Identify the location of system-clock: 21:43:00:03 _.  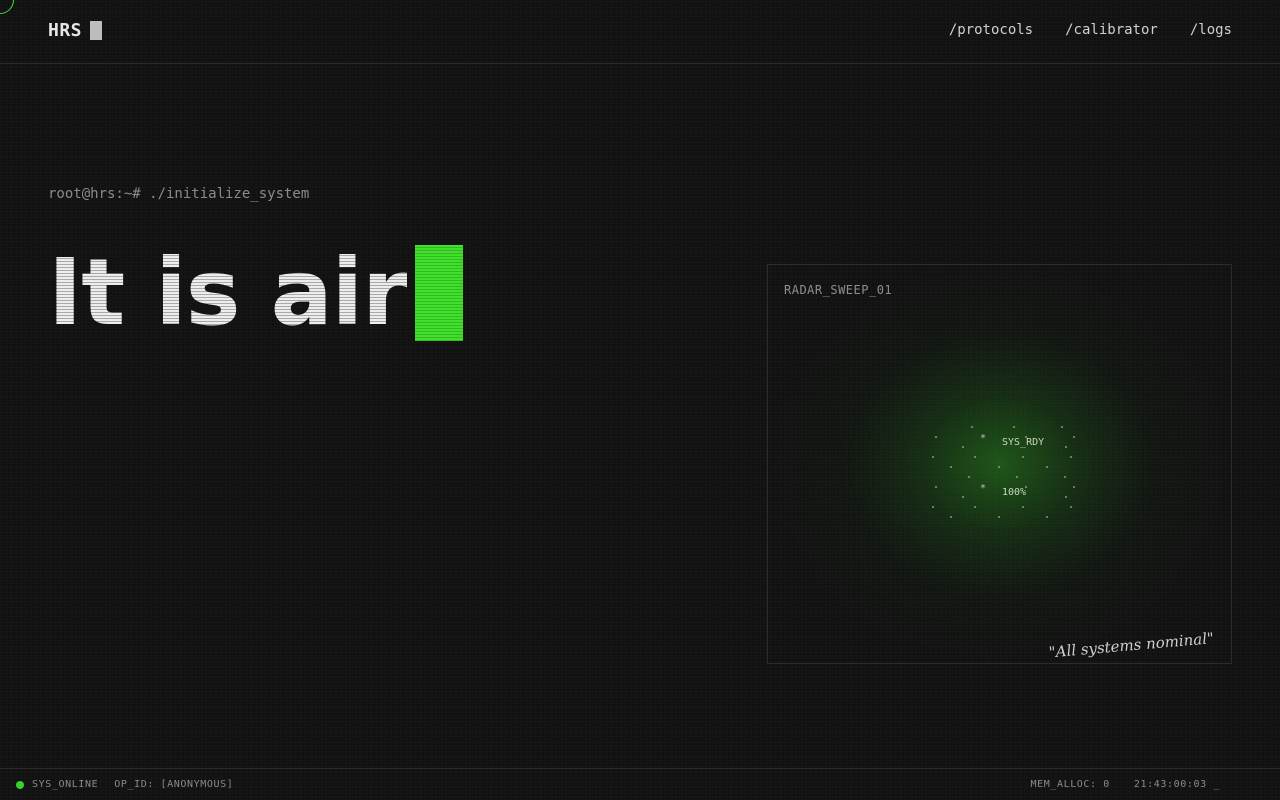
(1176, 784).